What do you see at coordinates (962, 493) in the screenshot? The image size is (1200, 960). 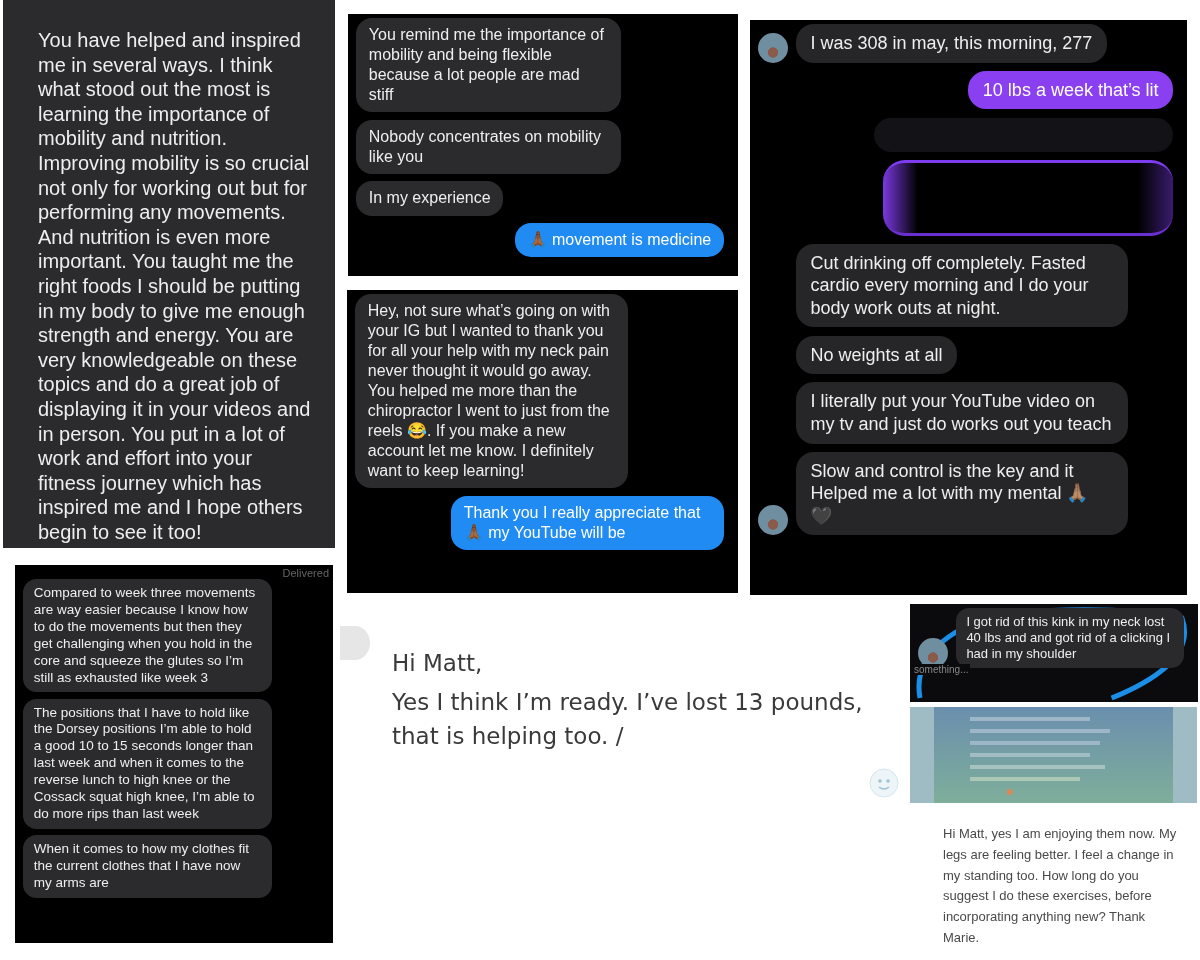 I see `message-bubble: Slow and control is the key and it Helped me a lot with my mental 🙏🏽 🖤` at bounding box center [962, 493].